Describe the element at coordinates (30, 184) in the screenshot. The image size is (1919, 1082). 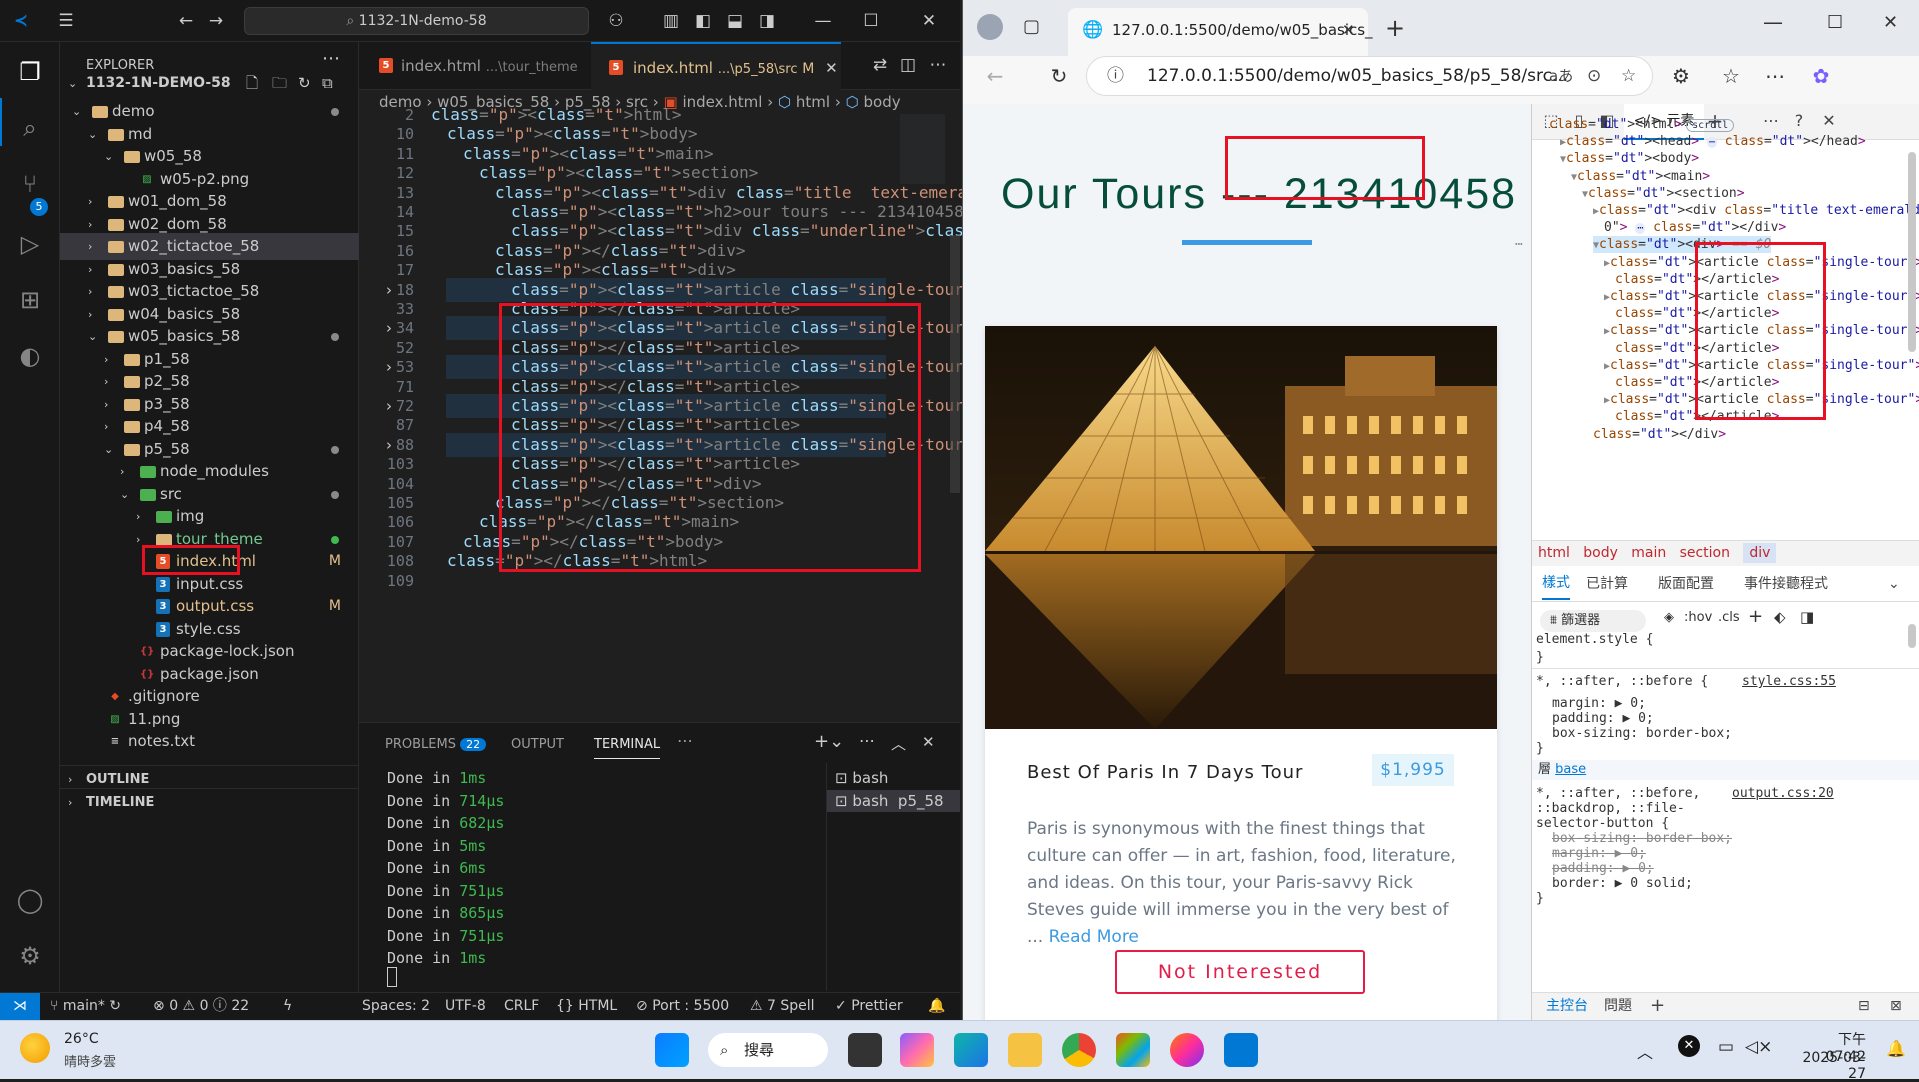
I see `source-control-icon: ⑂` at that location.